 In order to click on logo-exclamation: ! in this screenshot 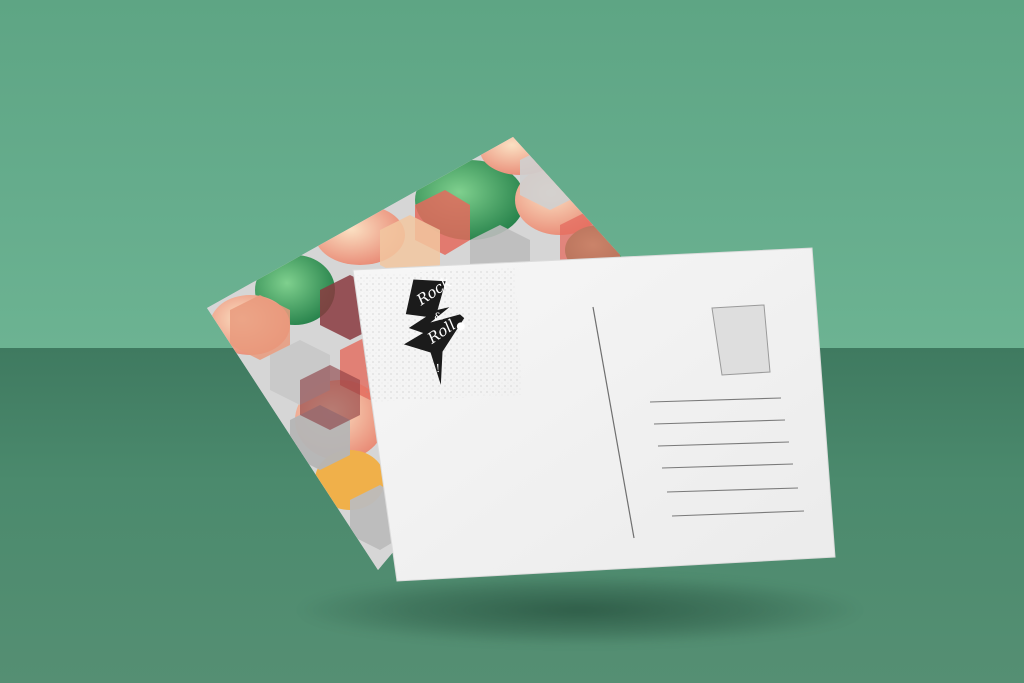, I will do `click(437, 368)`.